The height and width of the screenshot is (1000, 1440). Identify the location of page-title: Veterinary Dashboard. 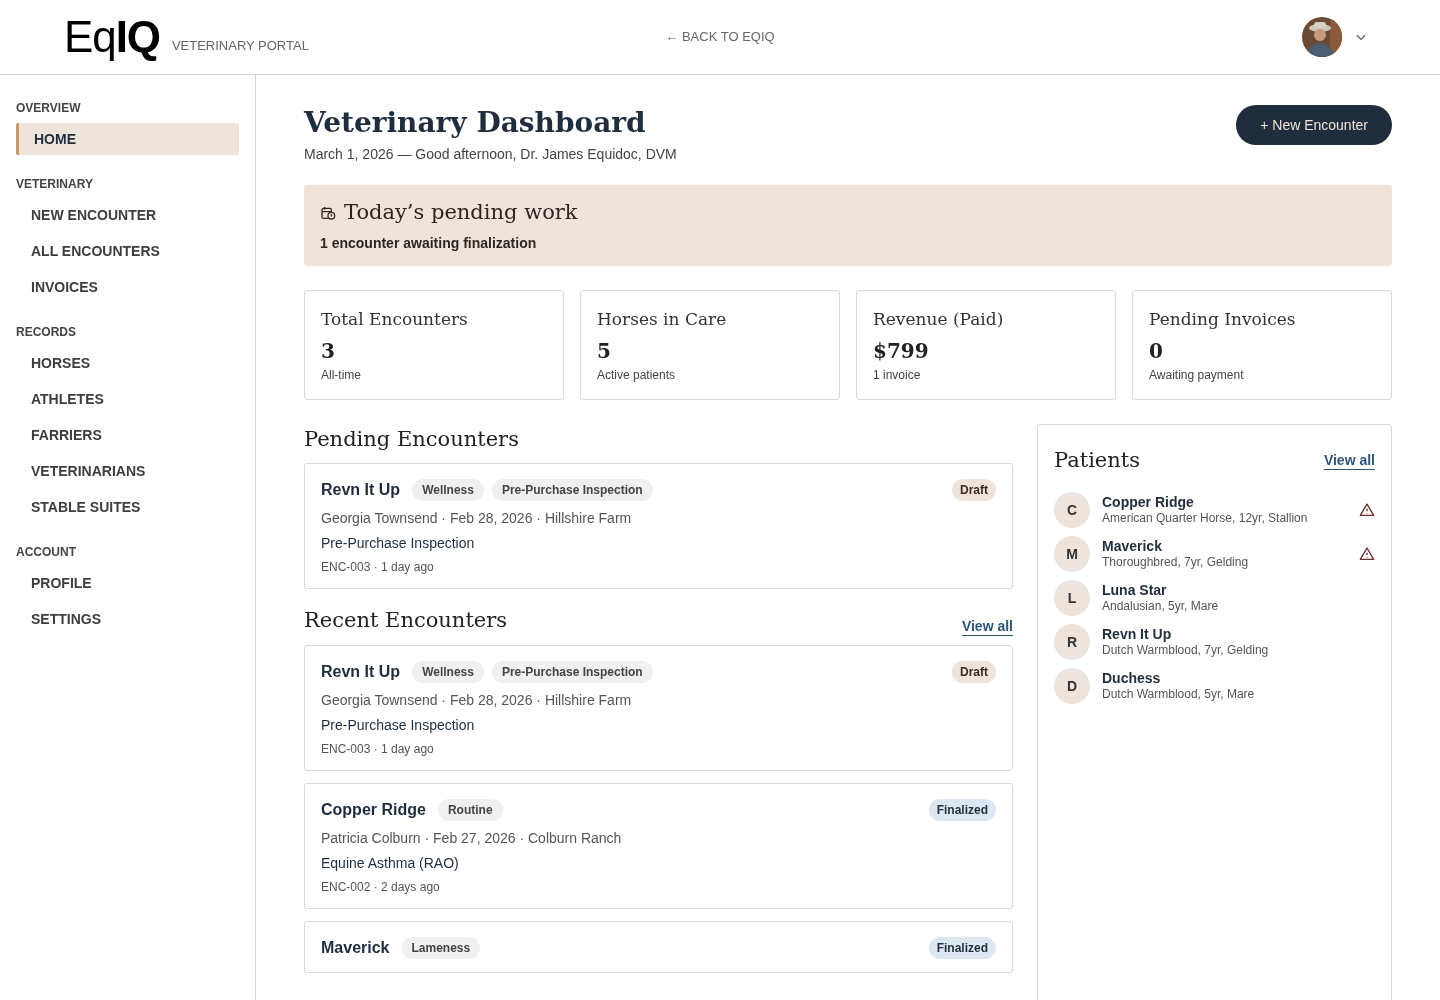
(475, 122).